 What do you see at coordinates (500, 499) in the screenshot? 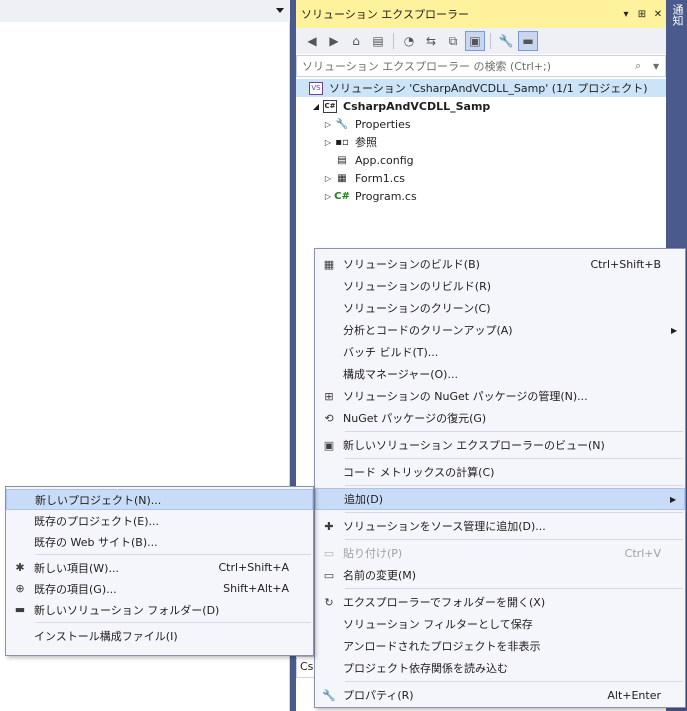
I see `menu-item-追加: 追加(D) ▶` at bounding box center [500, 499].